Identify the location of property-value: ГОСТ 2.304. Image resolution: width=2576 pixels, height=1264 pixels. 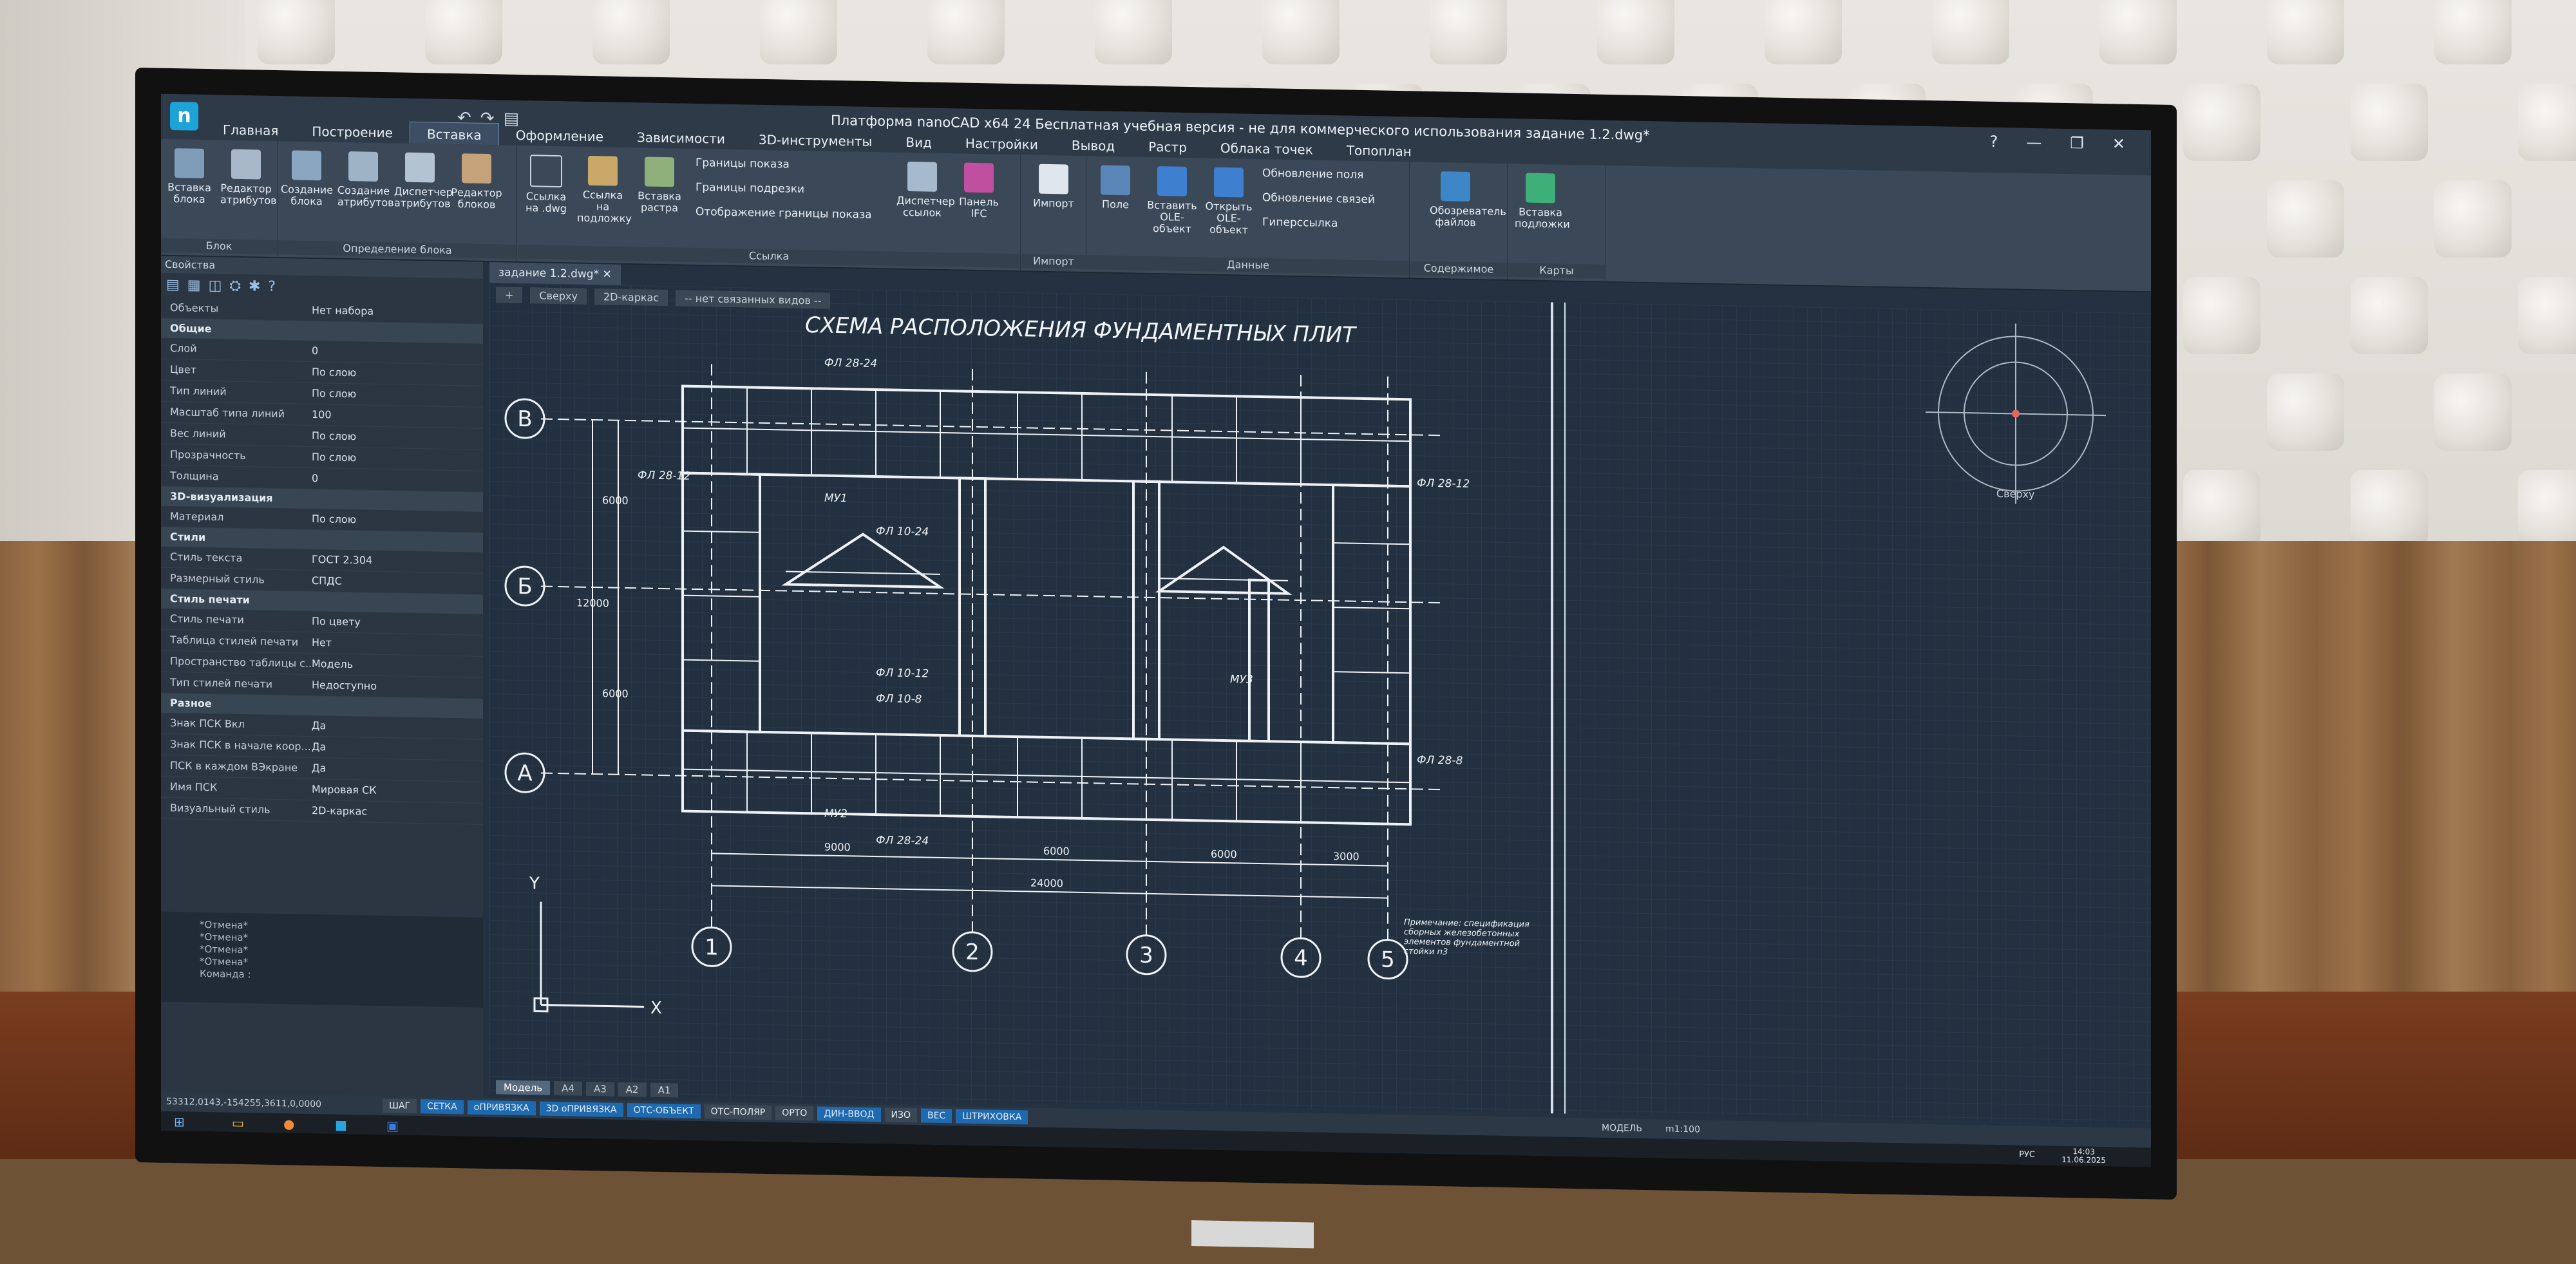
(398, 561).